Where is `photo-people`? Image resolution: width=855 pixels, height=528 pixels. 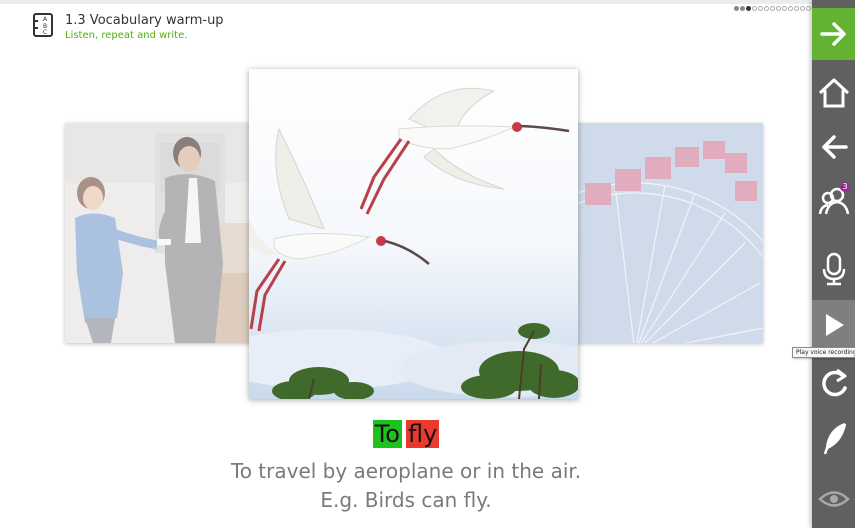 photo-people is located at coordinates (160, 233).